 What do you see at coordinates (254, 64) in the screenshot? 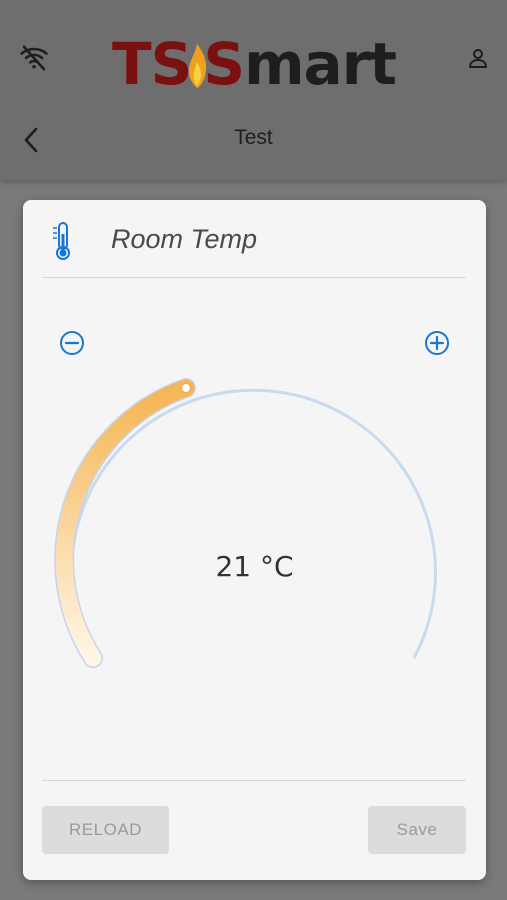
I see `app-logo: TS S mart` at bounding box center [254, 64].